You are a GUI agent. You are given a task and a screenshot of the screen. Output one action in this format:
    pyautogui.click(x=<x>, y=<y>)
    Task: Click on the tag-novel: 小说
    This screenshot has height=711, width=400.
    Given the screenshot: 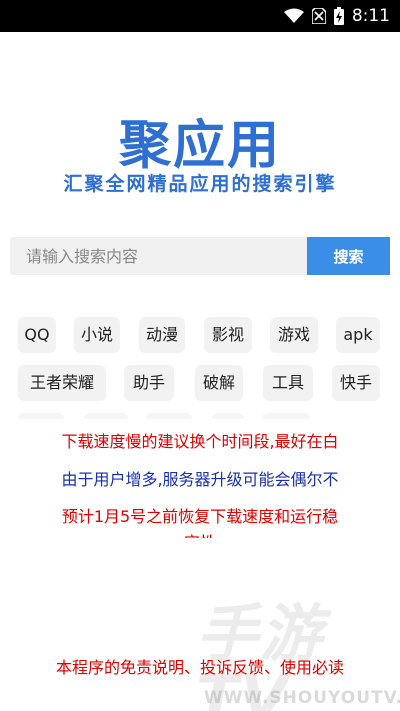 What is the action you would take?
    pyautogui.click(x=97, y=335)
    